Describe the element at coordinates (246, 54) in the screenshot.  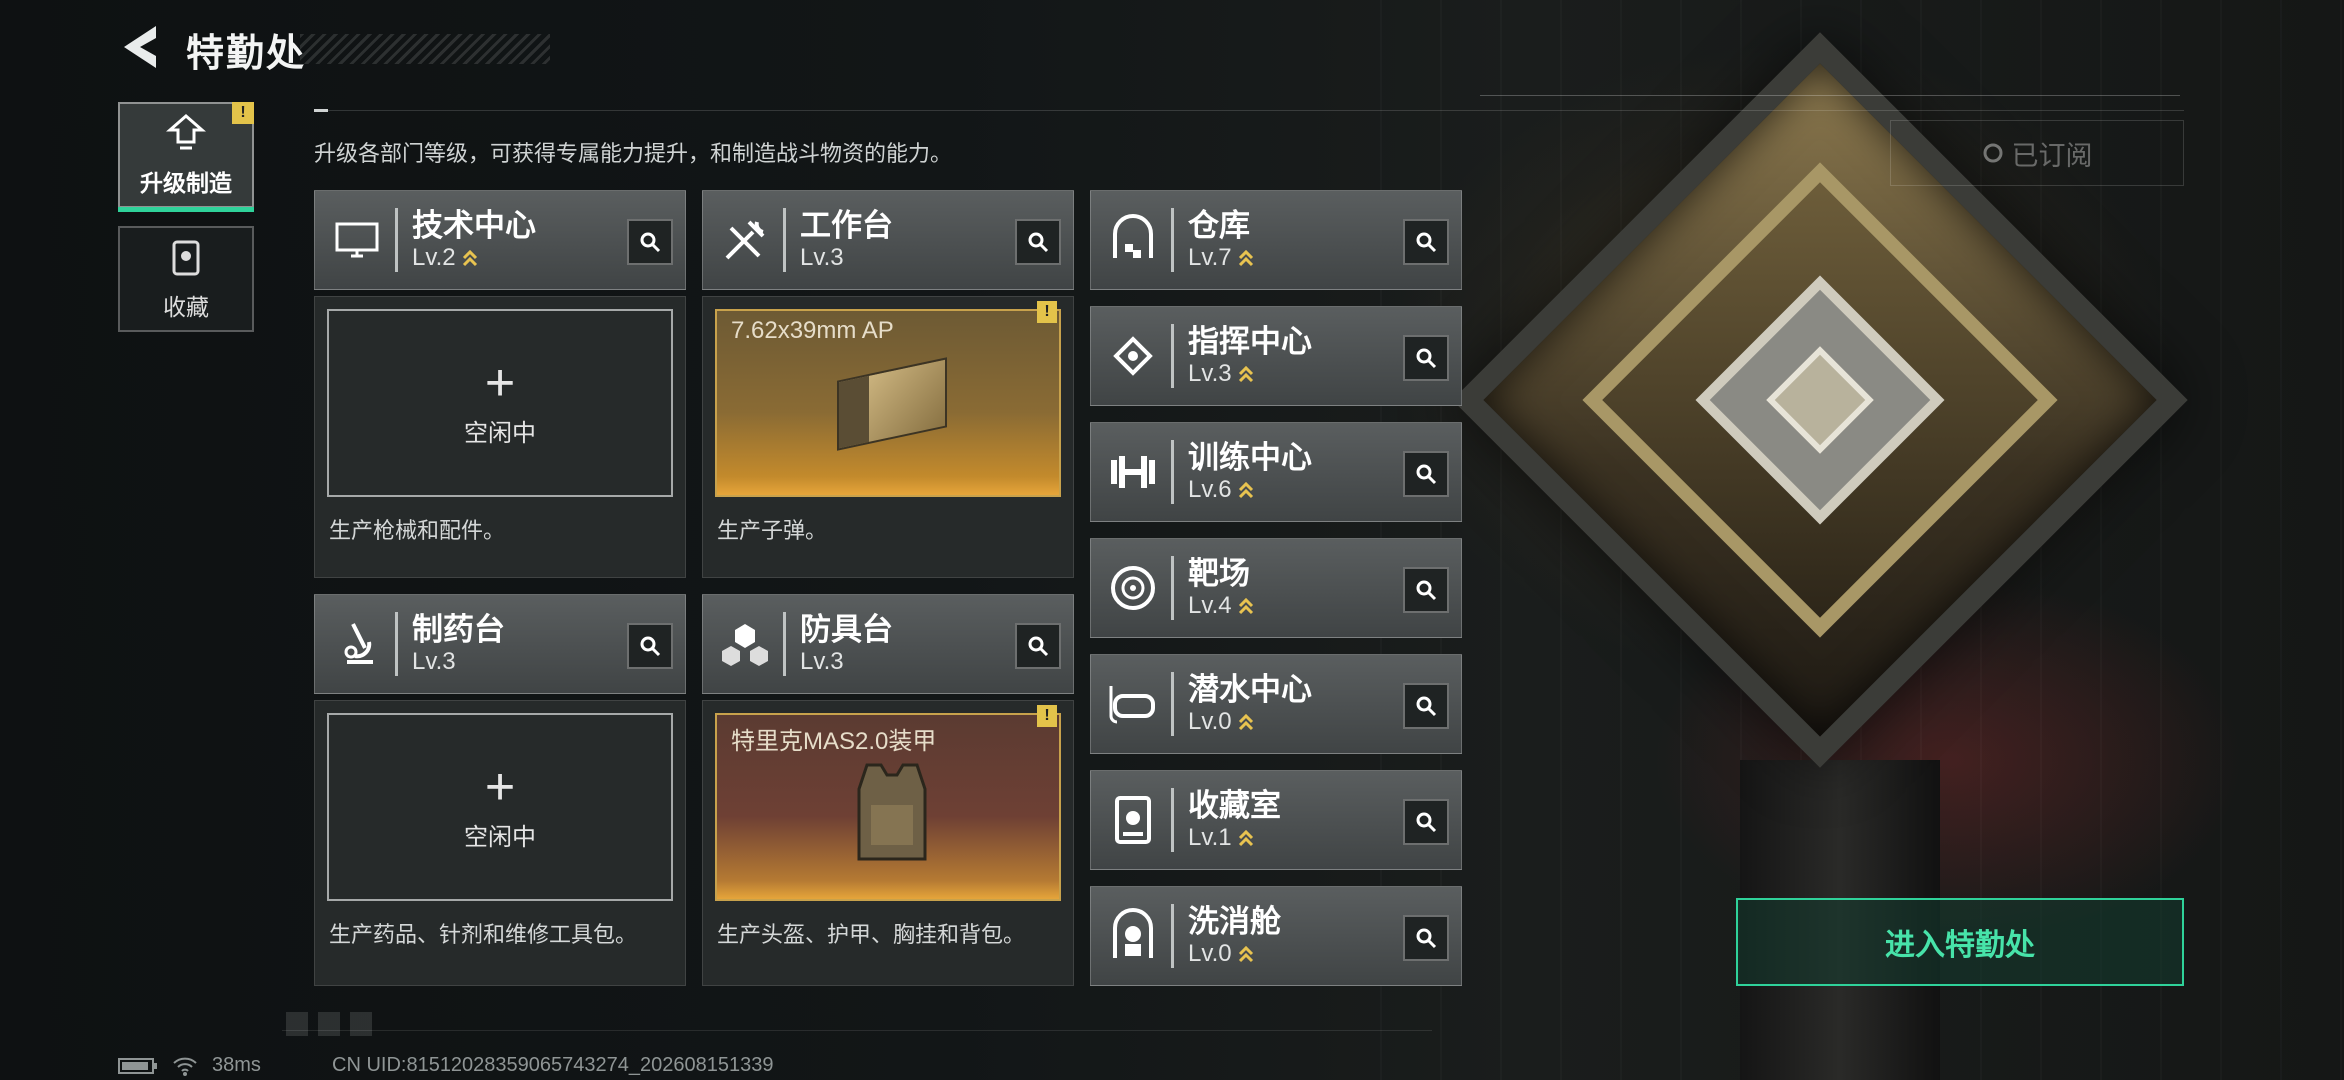
I see `page-title: 特勤处` at that location.